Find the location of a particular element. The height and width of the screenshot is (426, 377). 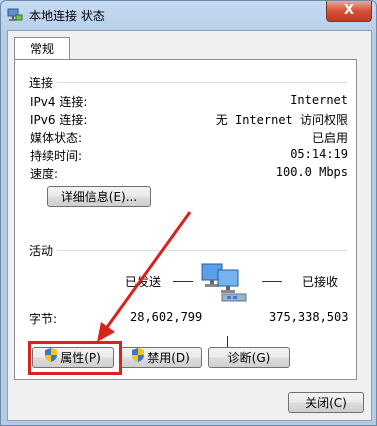

diagnose-button: 诊断(G) is located at coordinates (249, 357).